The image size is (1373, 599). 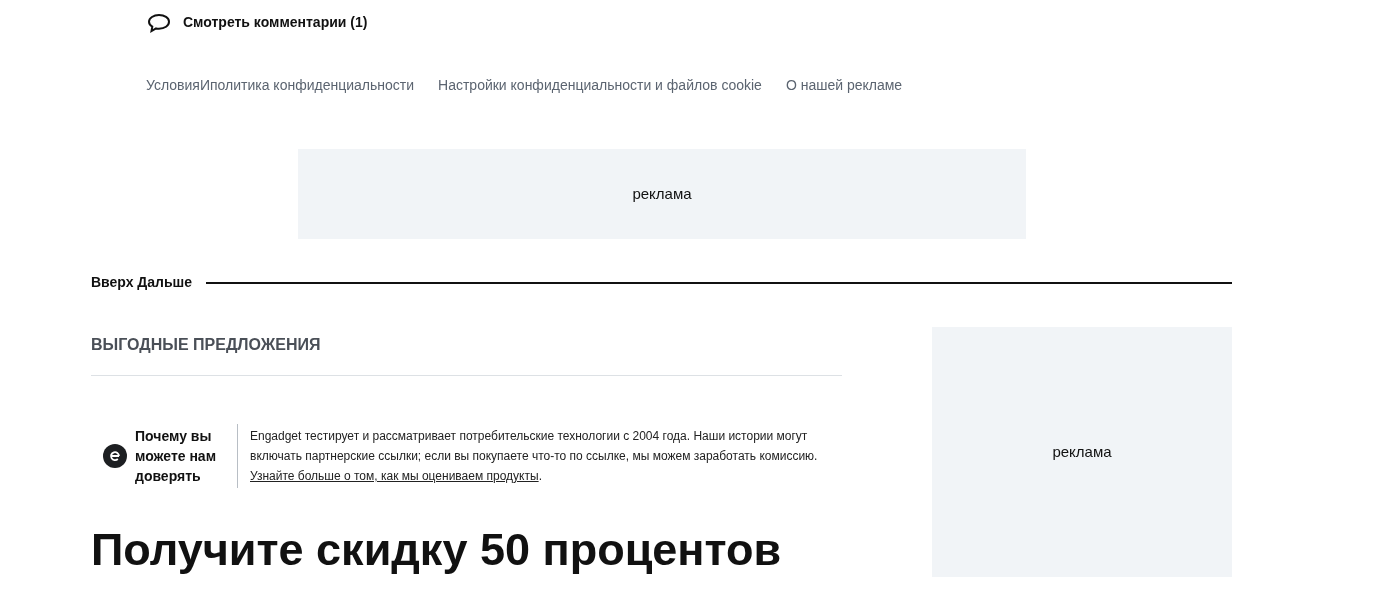 I want to click on up-next-label: Вверх Дальше, so click(x=142, y=282).